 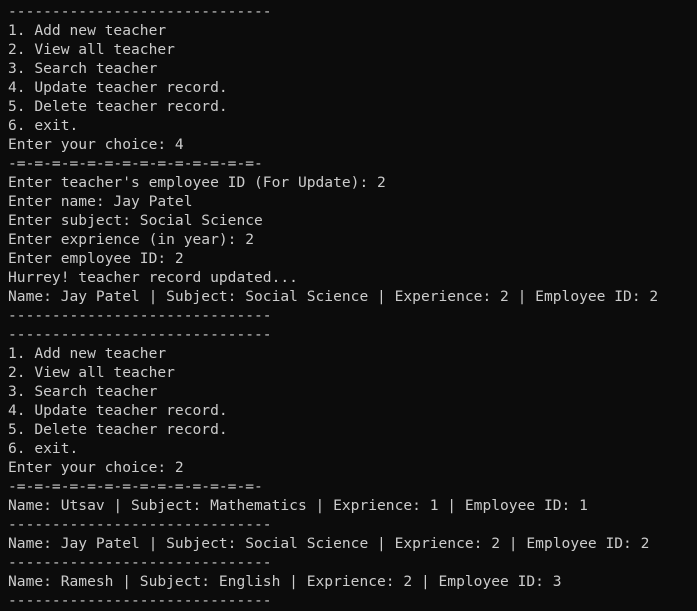 What do you see at coordinates (96, 258) in the screenshot?
I see `employee-id-entry: Enter employee ID: 2` at bounding box center [96, 258].